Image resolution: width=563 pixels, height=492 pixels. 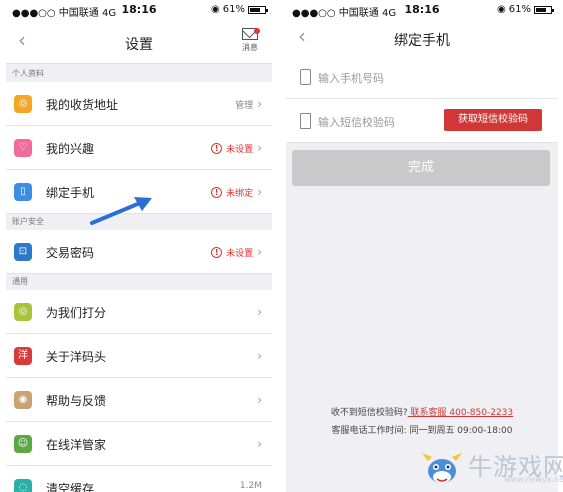 What do you see at coordinates (422, 41) in the screenshot?
I see `page-title: 绑定手机` at bounding box center [422, 41].